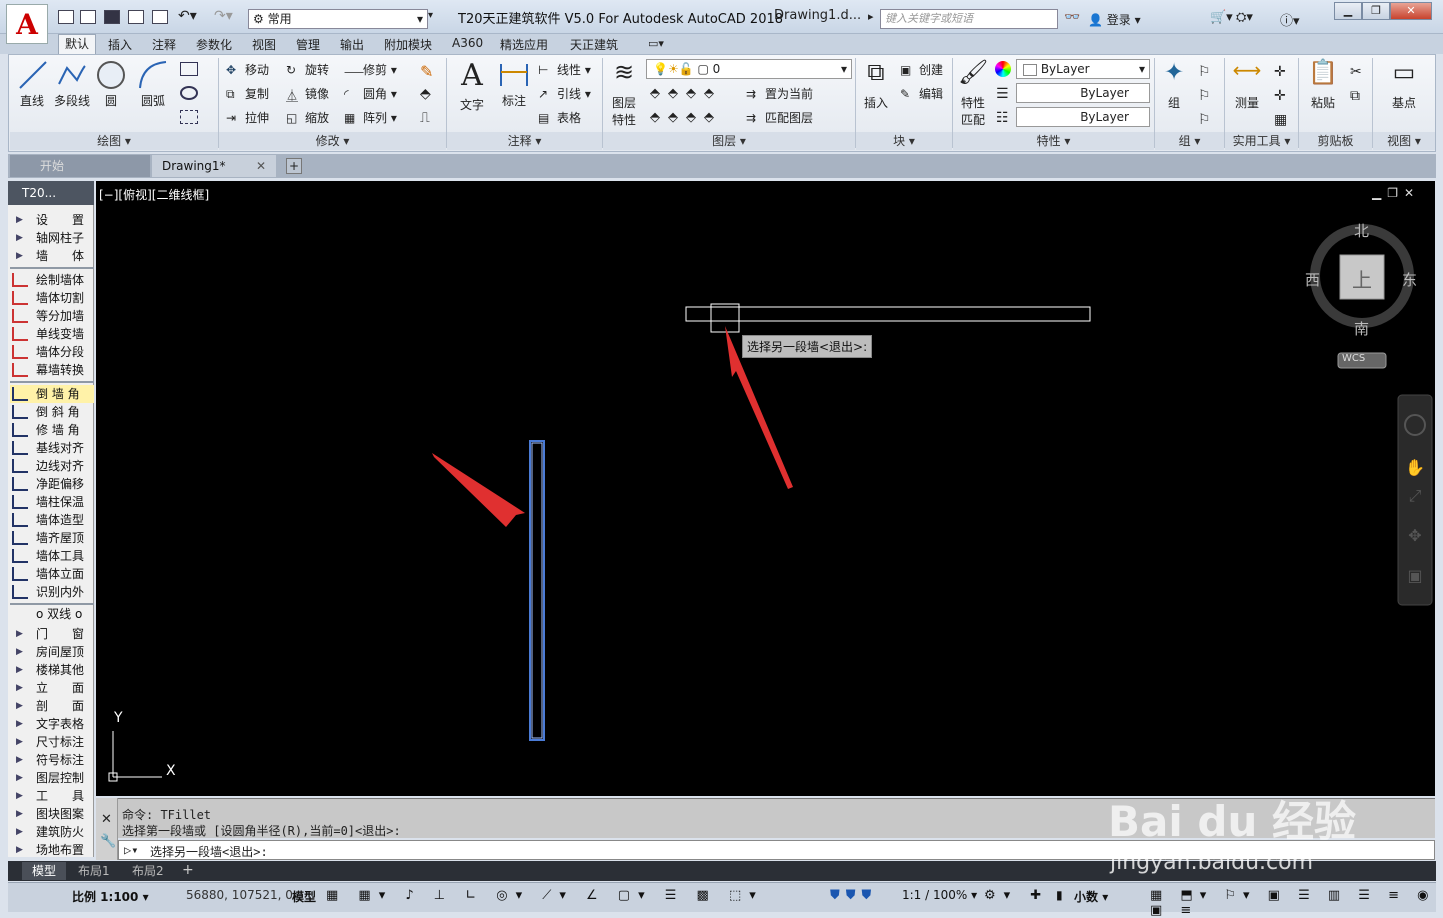 This screenshot has height=918, width=1443. Describe the element at coordinates (524, 141) in the screenshot. I see `annotation-panel-label: 注释 ▾` at that location.